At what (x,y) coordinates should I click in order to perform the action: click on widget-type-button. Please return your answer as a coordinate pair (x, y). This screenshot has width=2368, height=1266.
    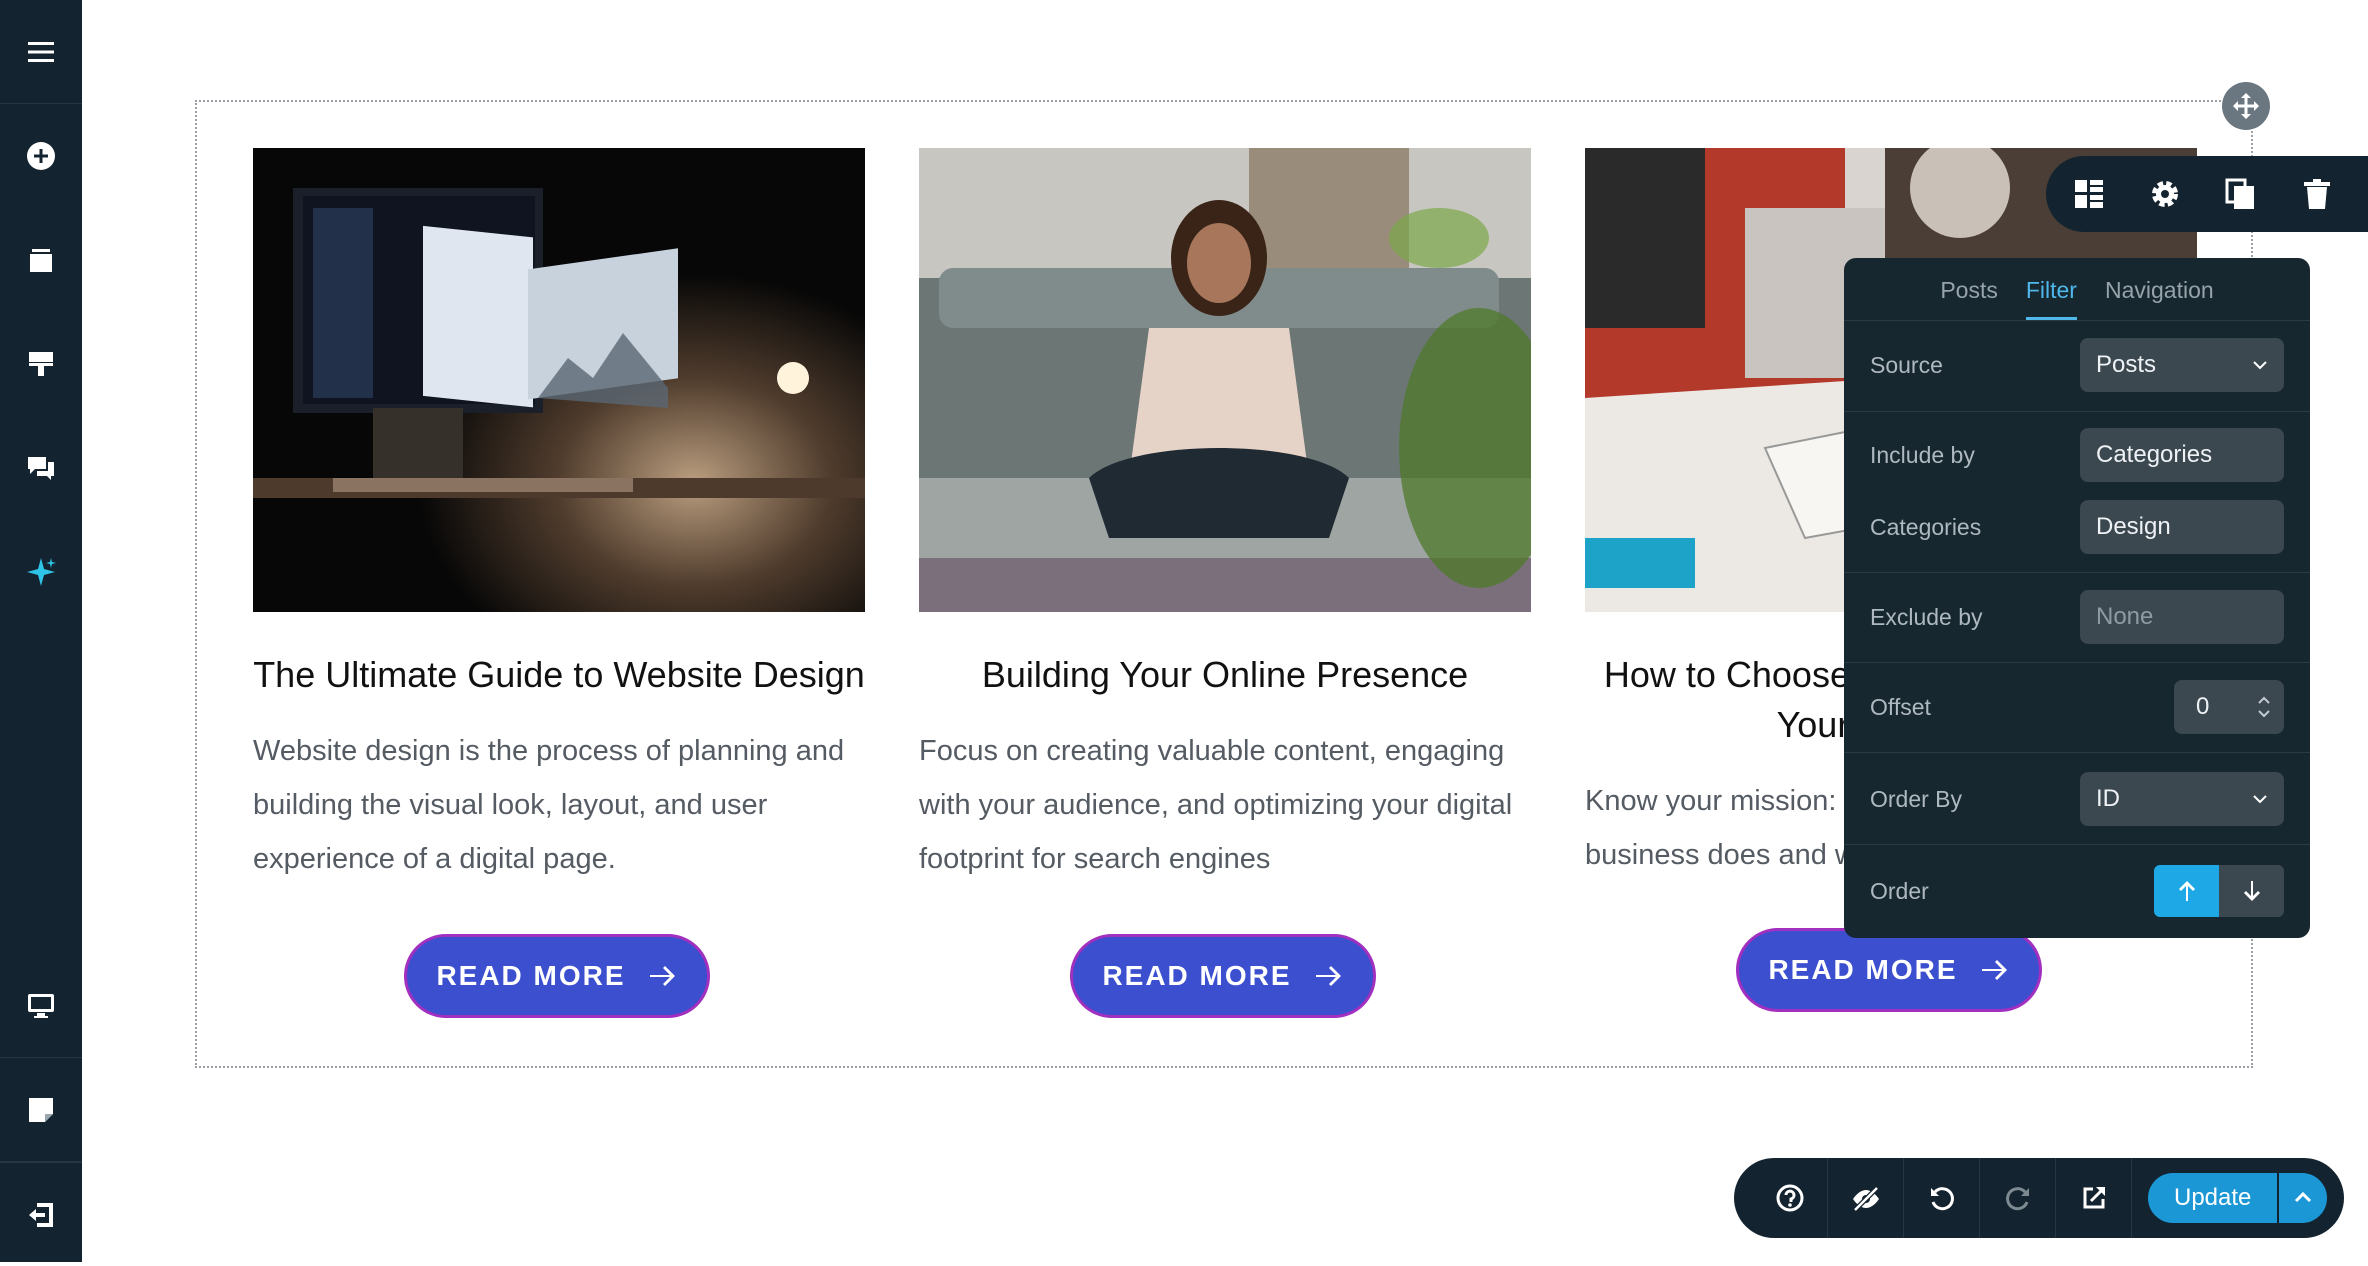
    Looking at the image, I should click on (2089, 194).